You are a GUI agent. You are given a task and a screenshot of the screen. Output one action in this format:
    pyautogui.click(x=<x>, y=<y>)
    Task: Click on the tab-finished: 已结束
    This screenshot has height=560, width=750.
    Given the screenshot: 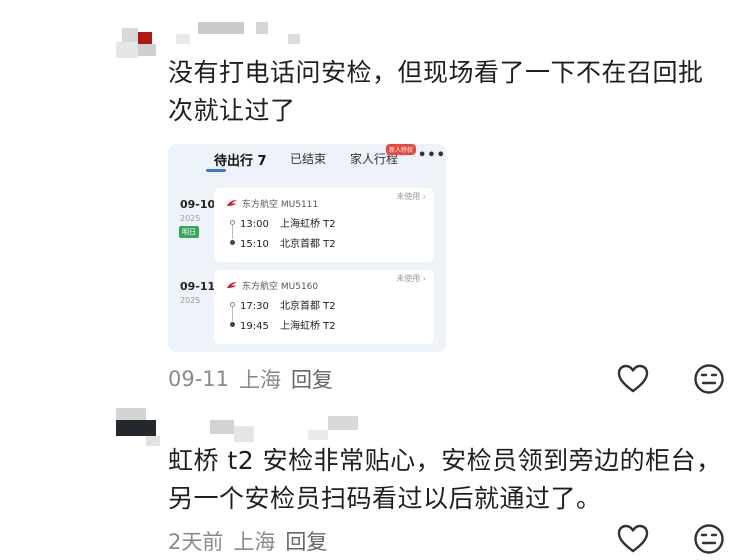 What is the action you would take?
    pyautogui.click(x=308, y=159)
    